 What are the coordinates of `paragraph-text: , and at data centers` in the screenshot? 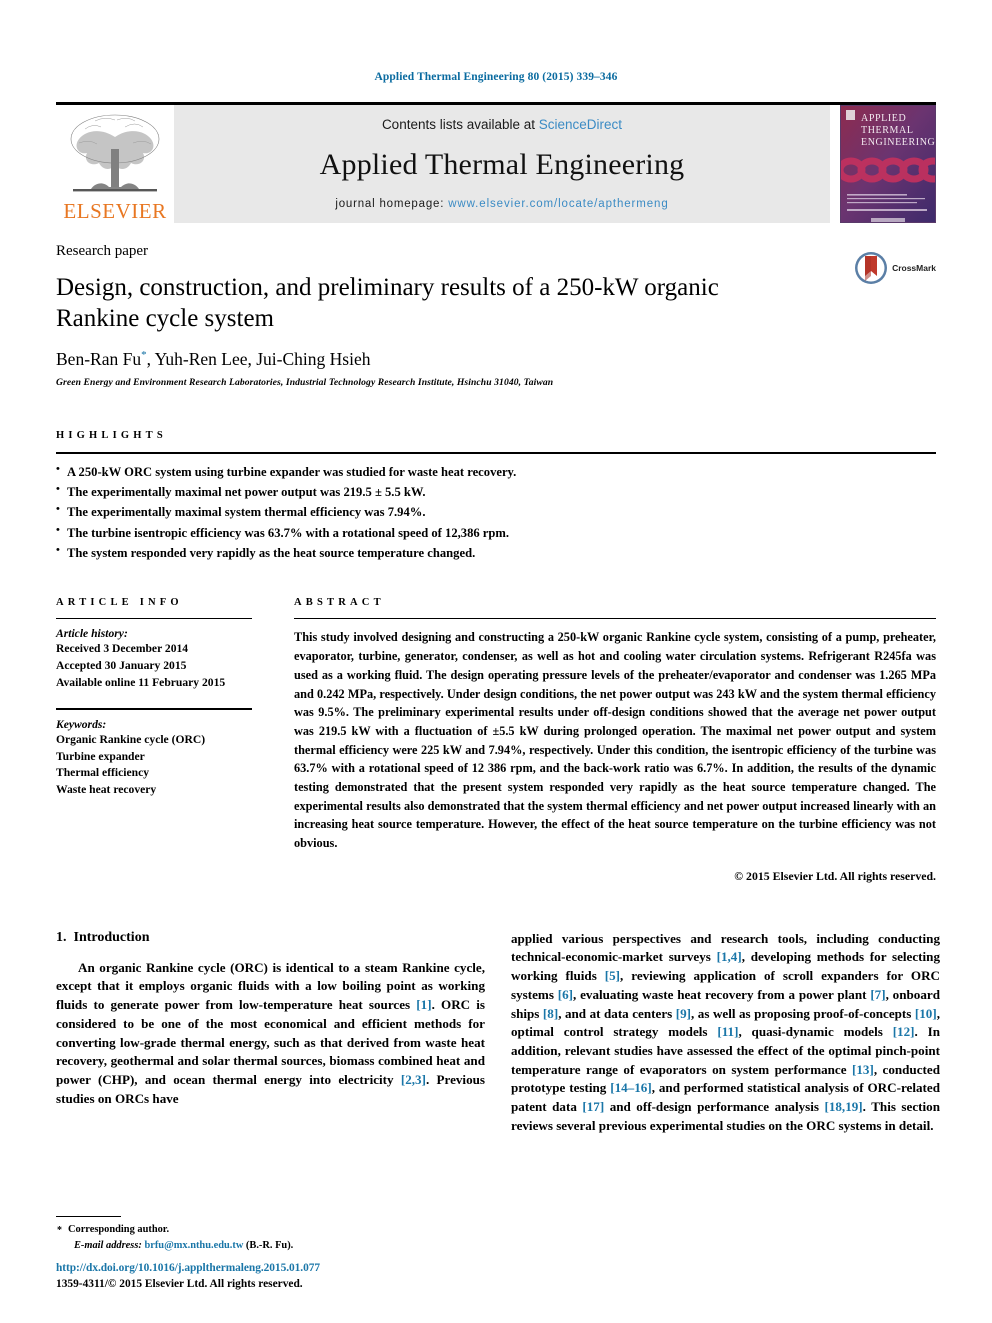 It's located at (617, 1013).